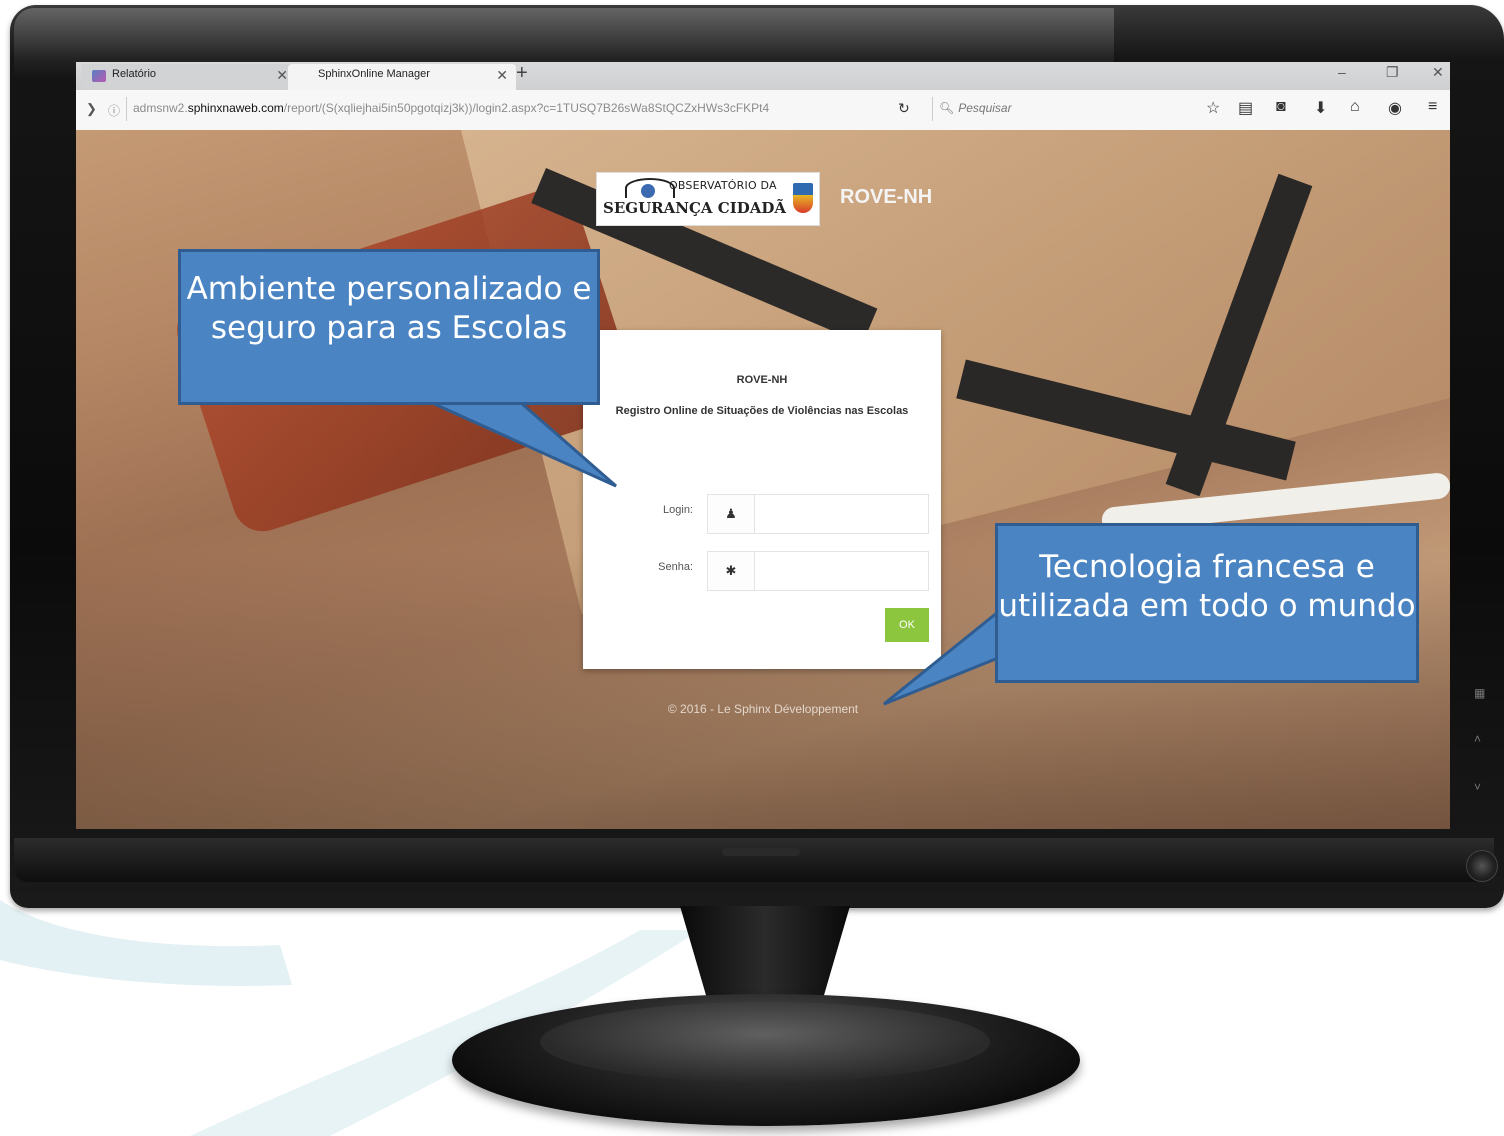 The height and width of the screenshot is (1136, 1504). What do you see at coordinates (731, 571) in the screenshot?
I see `asterisk-icon: ✱` at bounding box center [731, 571].